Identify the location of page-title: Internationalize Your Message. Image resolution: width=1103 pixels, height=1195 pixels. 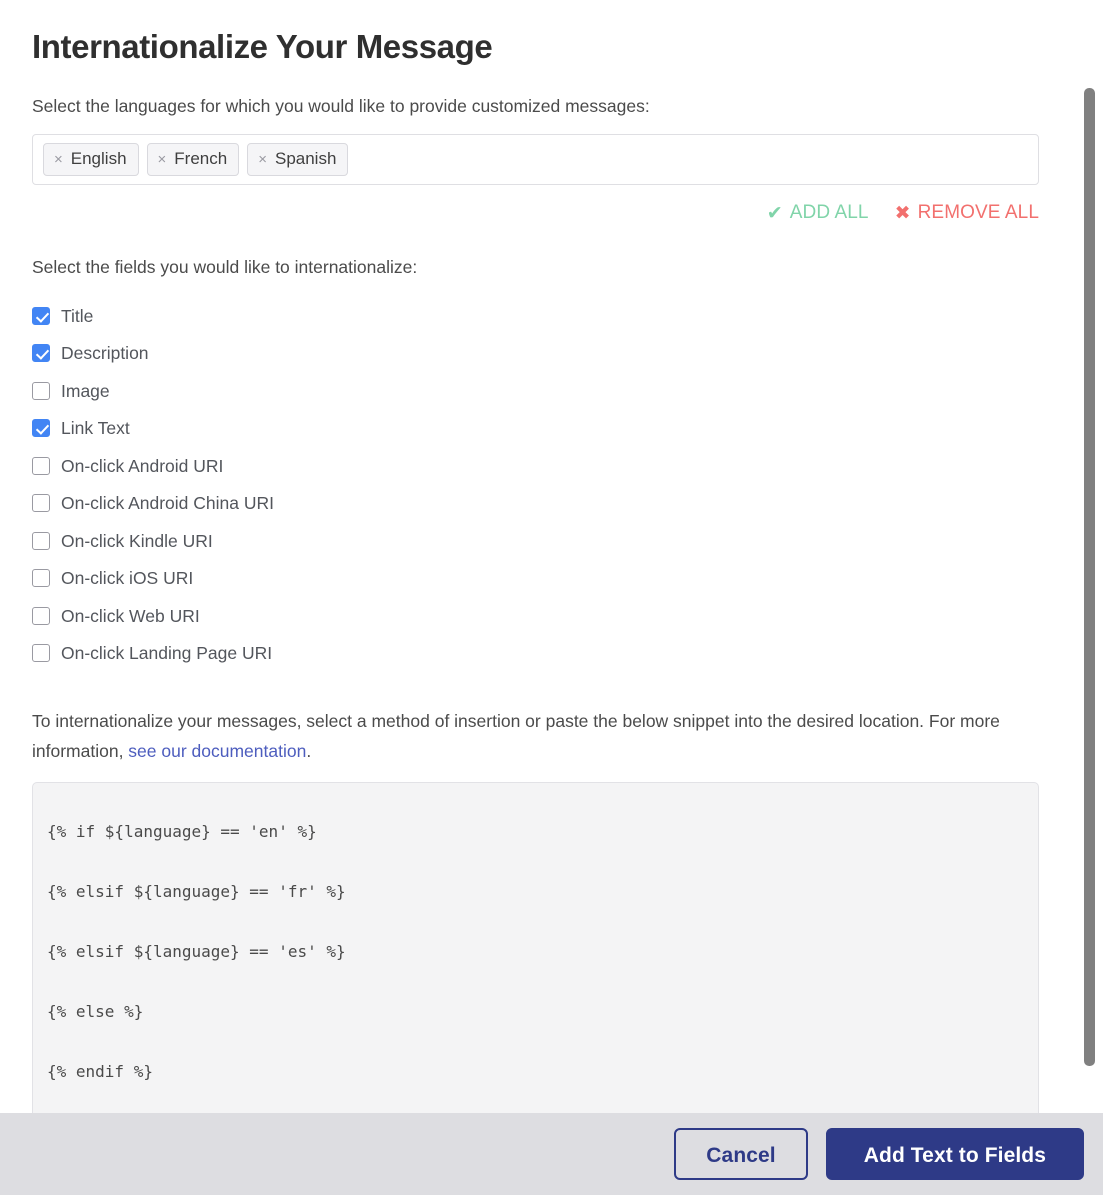
(262, 46).